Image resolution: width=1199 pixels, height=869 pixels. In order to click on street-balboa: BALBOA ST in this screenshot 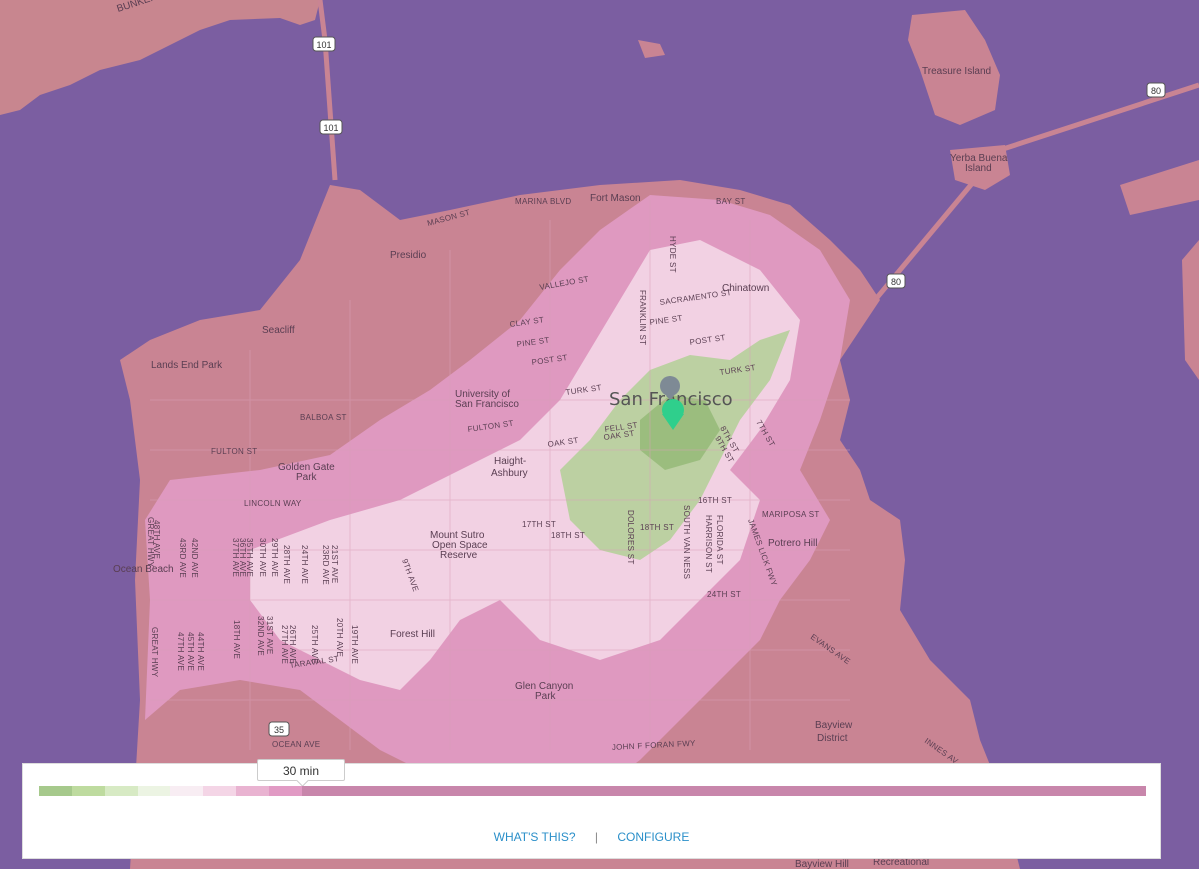, I will do `click(323, 417)`.